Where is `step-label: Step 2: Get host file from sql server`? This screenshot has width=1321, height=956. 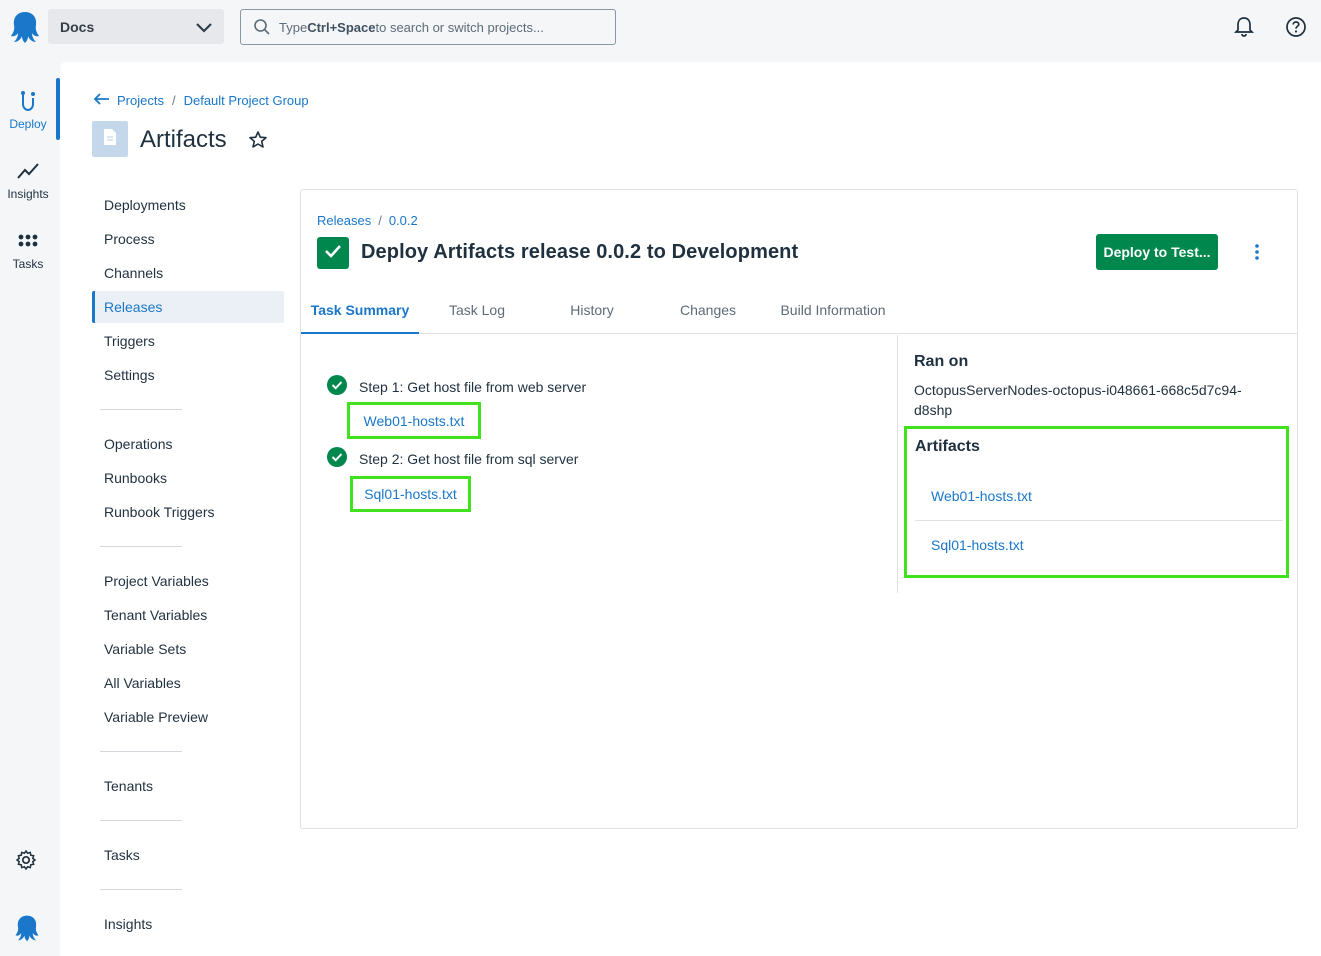
step-label: Step 2: Get host file from sql server is located at coordinates (469, 458).